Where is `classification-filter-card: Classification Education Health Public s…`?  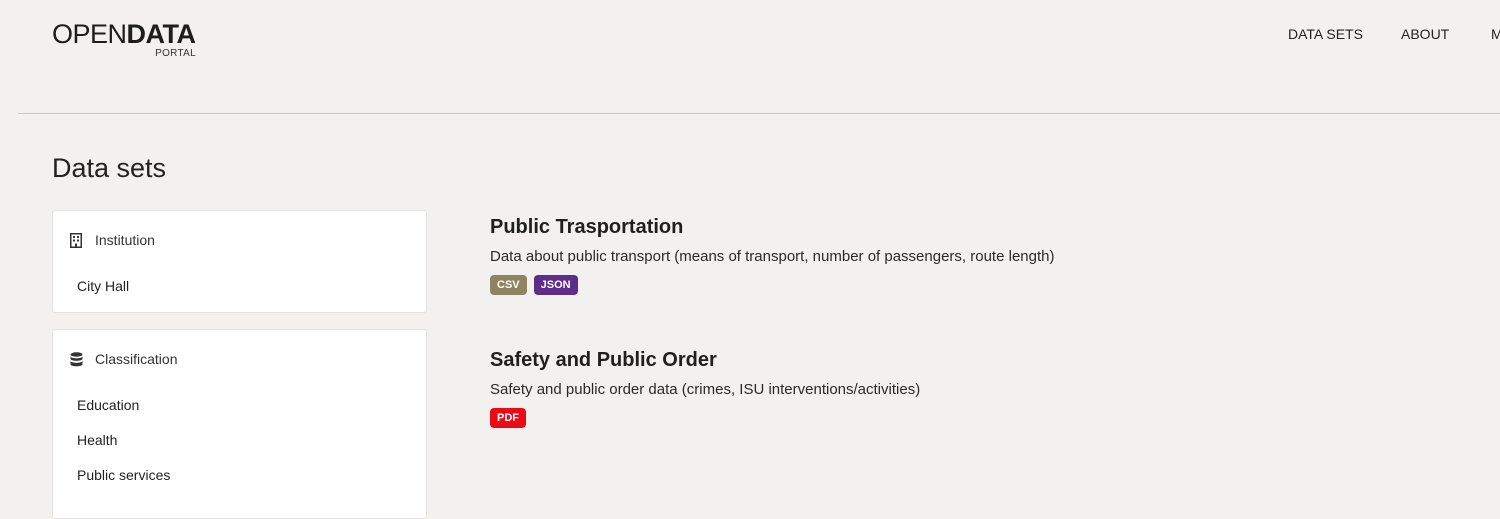
classification-filter-card: Classification Education Health Public s… is located at coordinates (239, 424).